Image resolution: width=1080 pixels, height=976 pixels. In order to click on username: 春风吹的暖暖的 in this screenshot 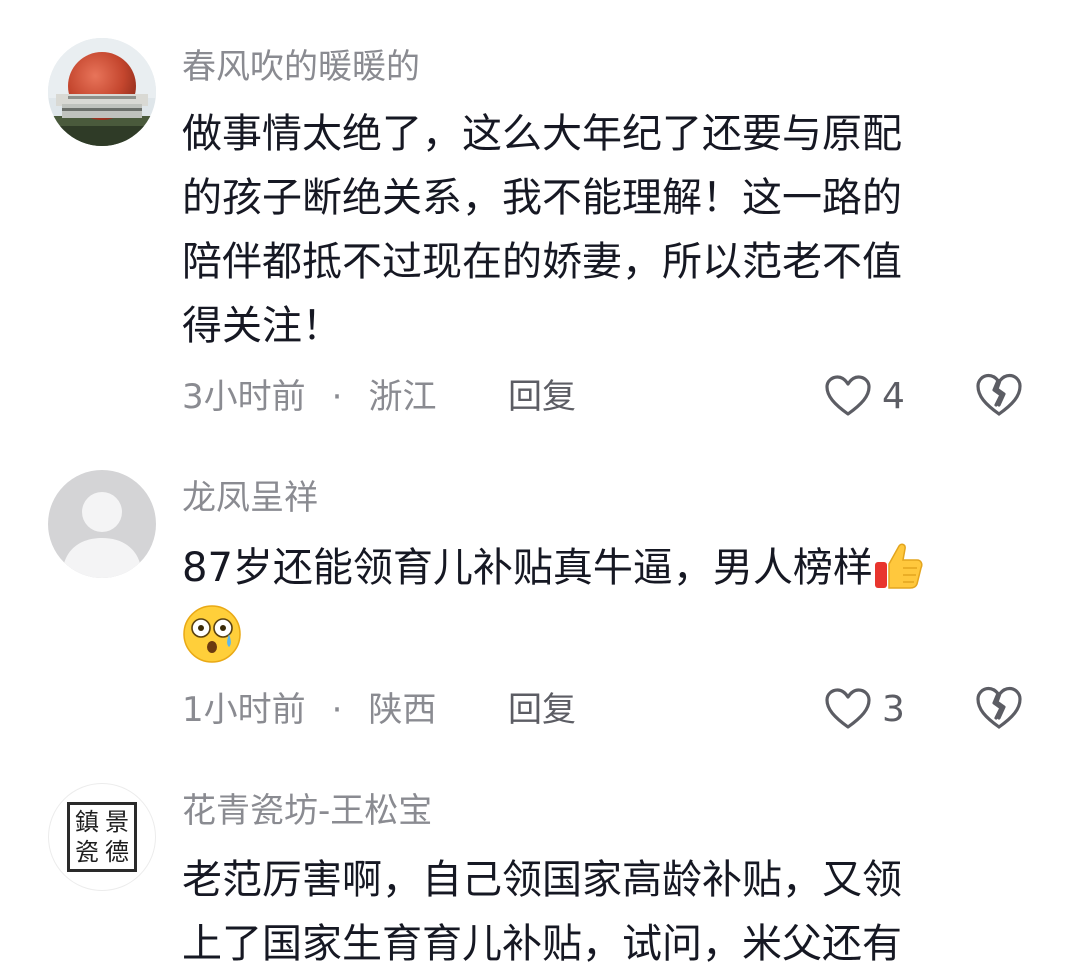, I will do `click(301, 67)`.